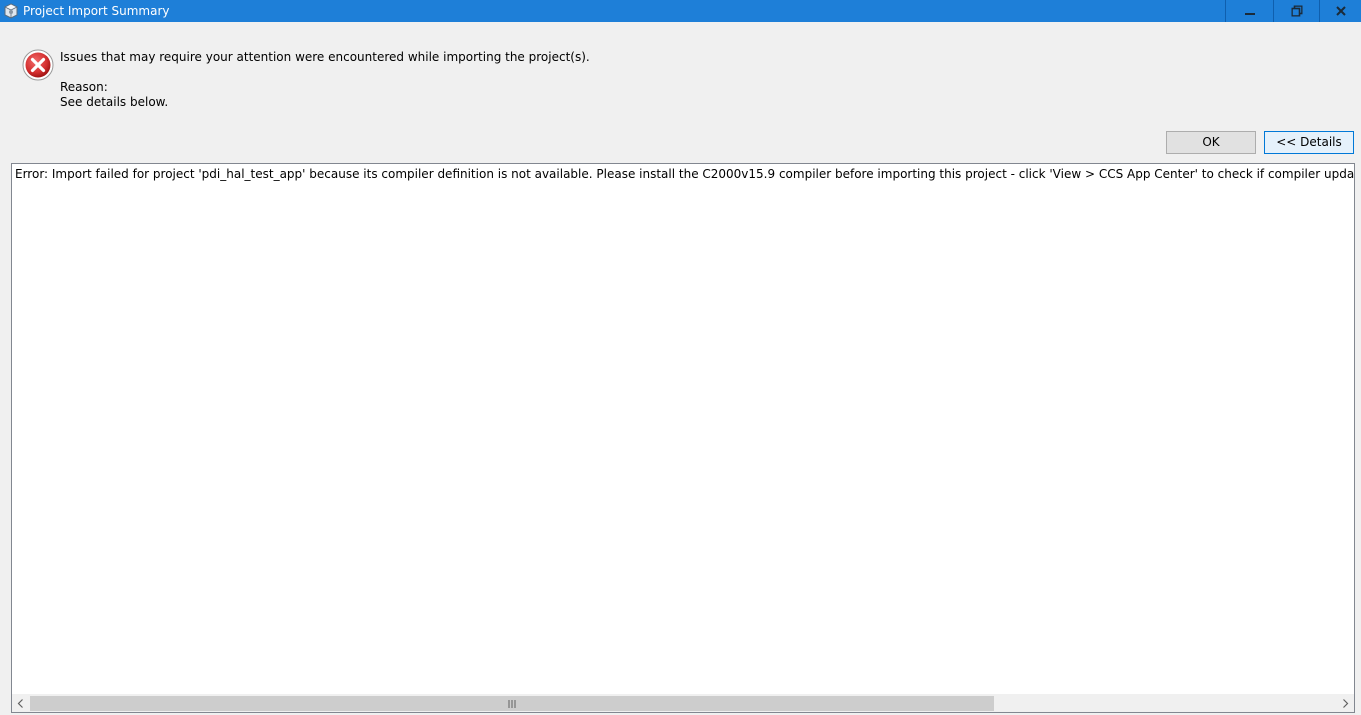 The width and height of the screenshot is (1361, 715). Describe the element at coordinates (11, 11) in the screenshot. I see `app-icon` at that location.